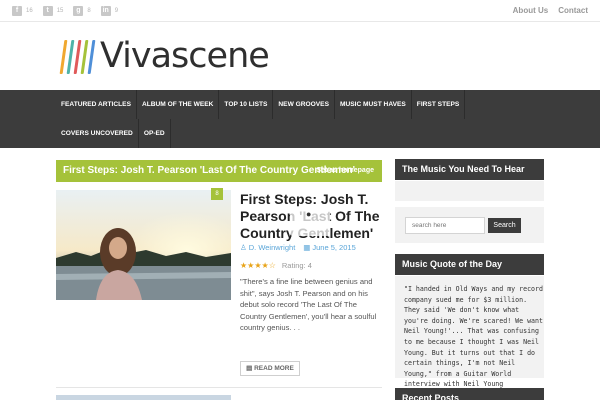  I want to click on googleplus-link: g8, so click(82, 11).